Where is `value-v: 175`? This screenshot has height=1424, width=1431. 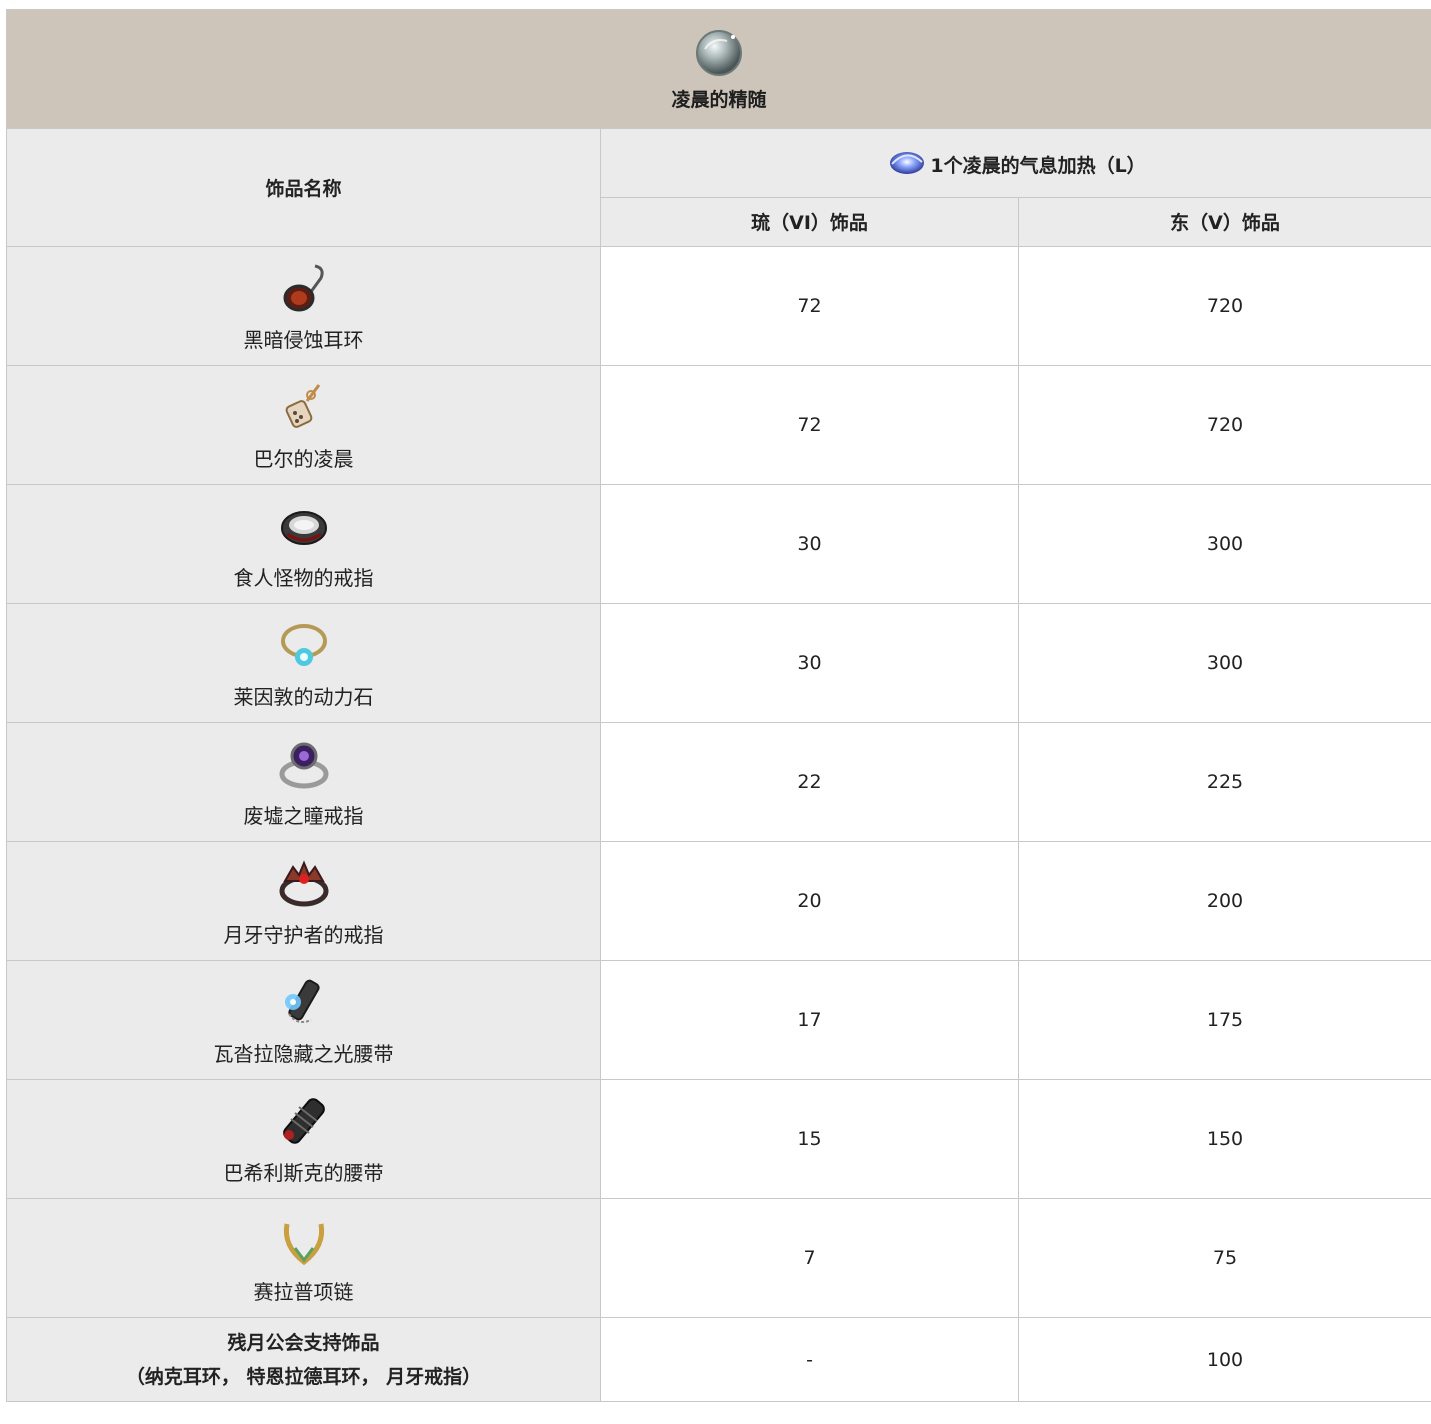
value-v: 175 is located at coordinates (1224, 1020).